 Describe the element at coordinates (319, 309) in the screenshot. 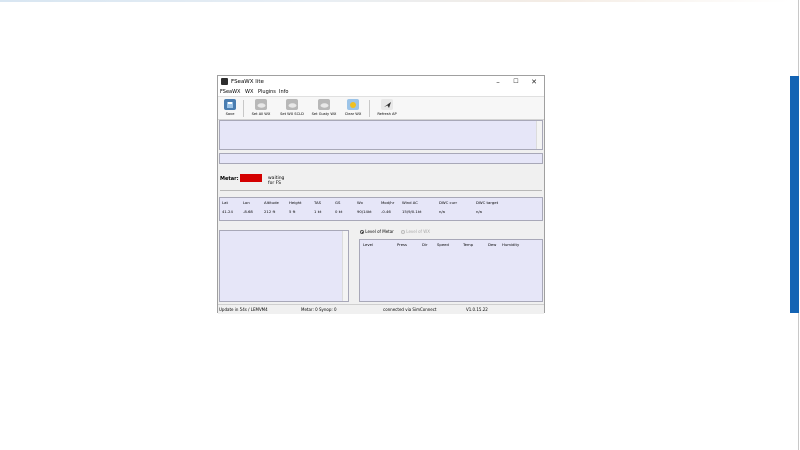

I see `status-metar-count: Metar: 0 Synop: 0` at that location.